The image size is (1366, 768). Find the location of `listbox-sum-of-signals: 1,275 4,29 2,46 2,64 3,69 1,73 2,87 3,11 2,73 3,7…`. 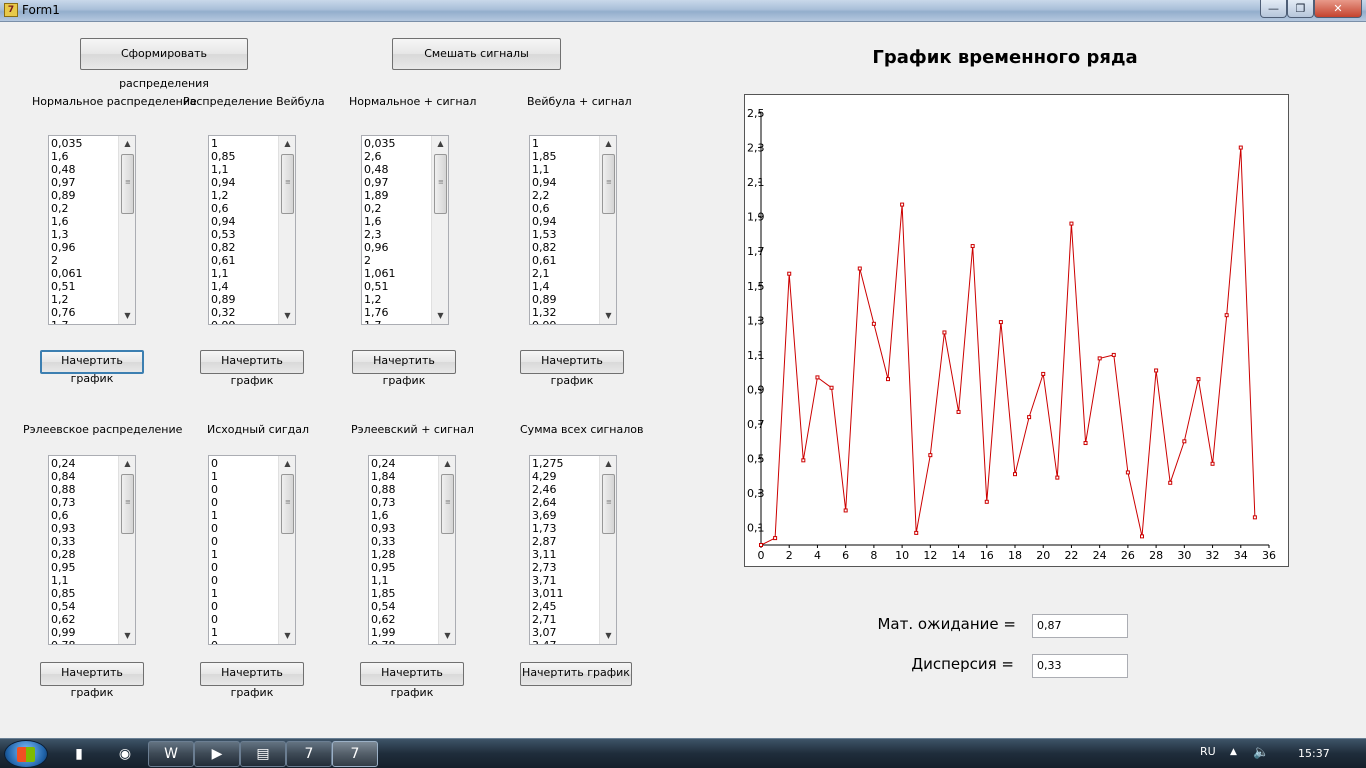

listbox-sum-of-signals: 1,275 4,29 2,46 2,64 3,69 1,73 2,87 3,11 2,73 3,7… is located at coordinates (573, 550).